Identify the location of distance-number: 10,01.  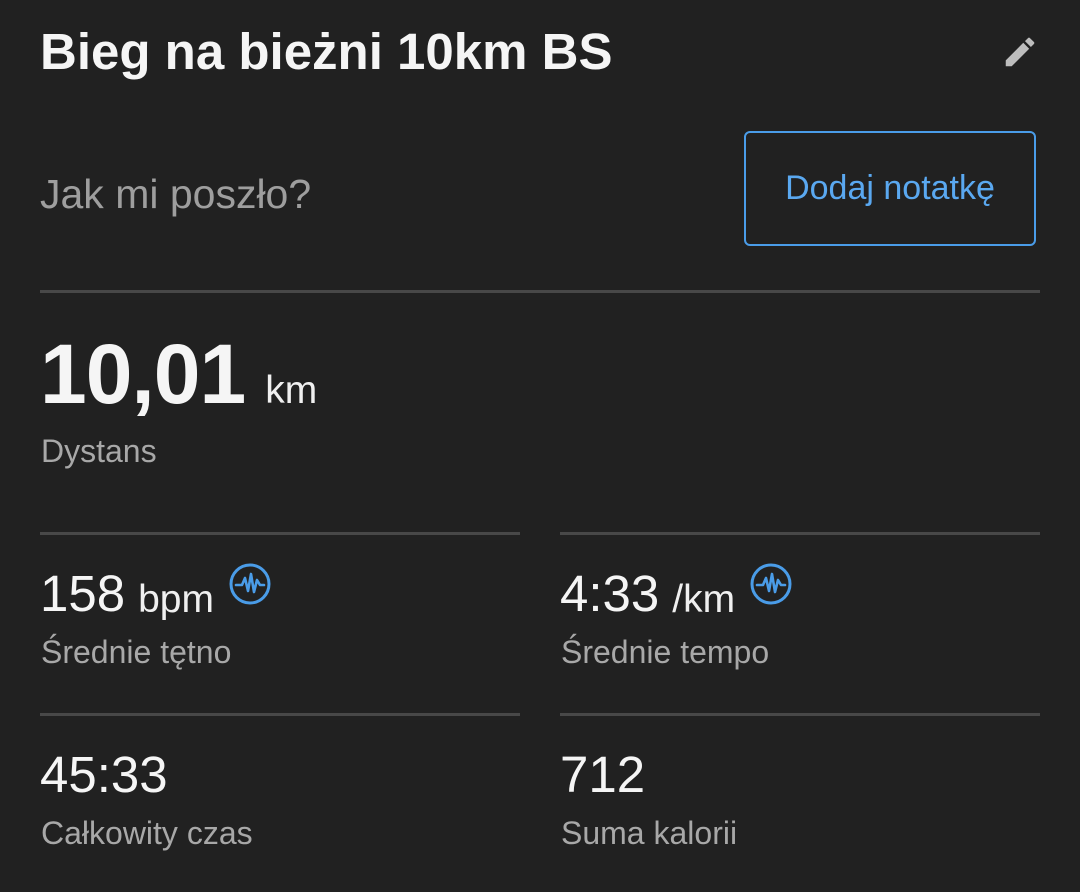
(143, 374).